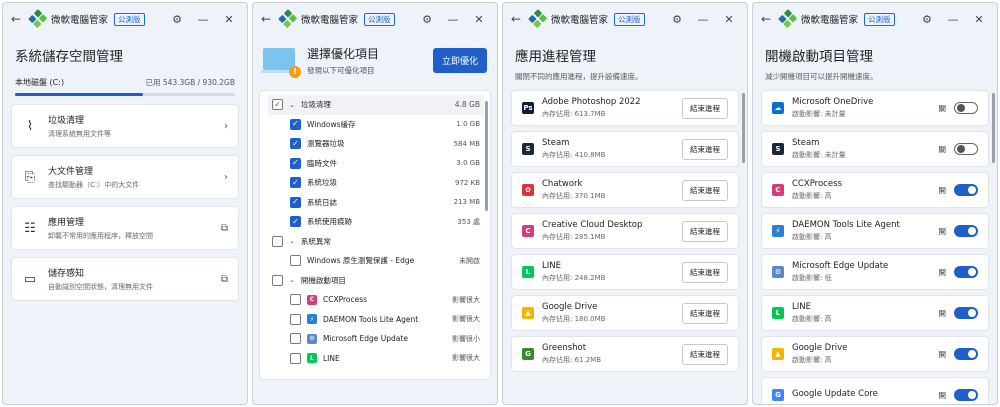  Describe the element at coordinates (376, 359) in the screenshot. I see `optimize-item-row: L LINE 影響很大` at that location.